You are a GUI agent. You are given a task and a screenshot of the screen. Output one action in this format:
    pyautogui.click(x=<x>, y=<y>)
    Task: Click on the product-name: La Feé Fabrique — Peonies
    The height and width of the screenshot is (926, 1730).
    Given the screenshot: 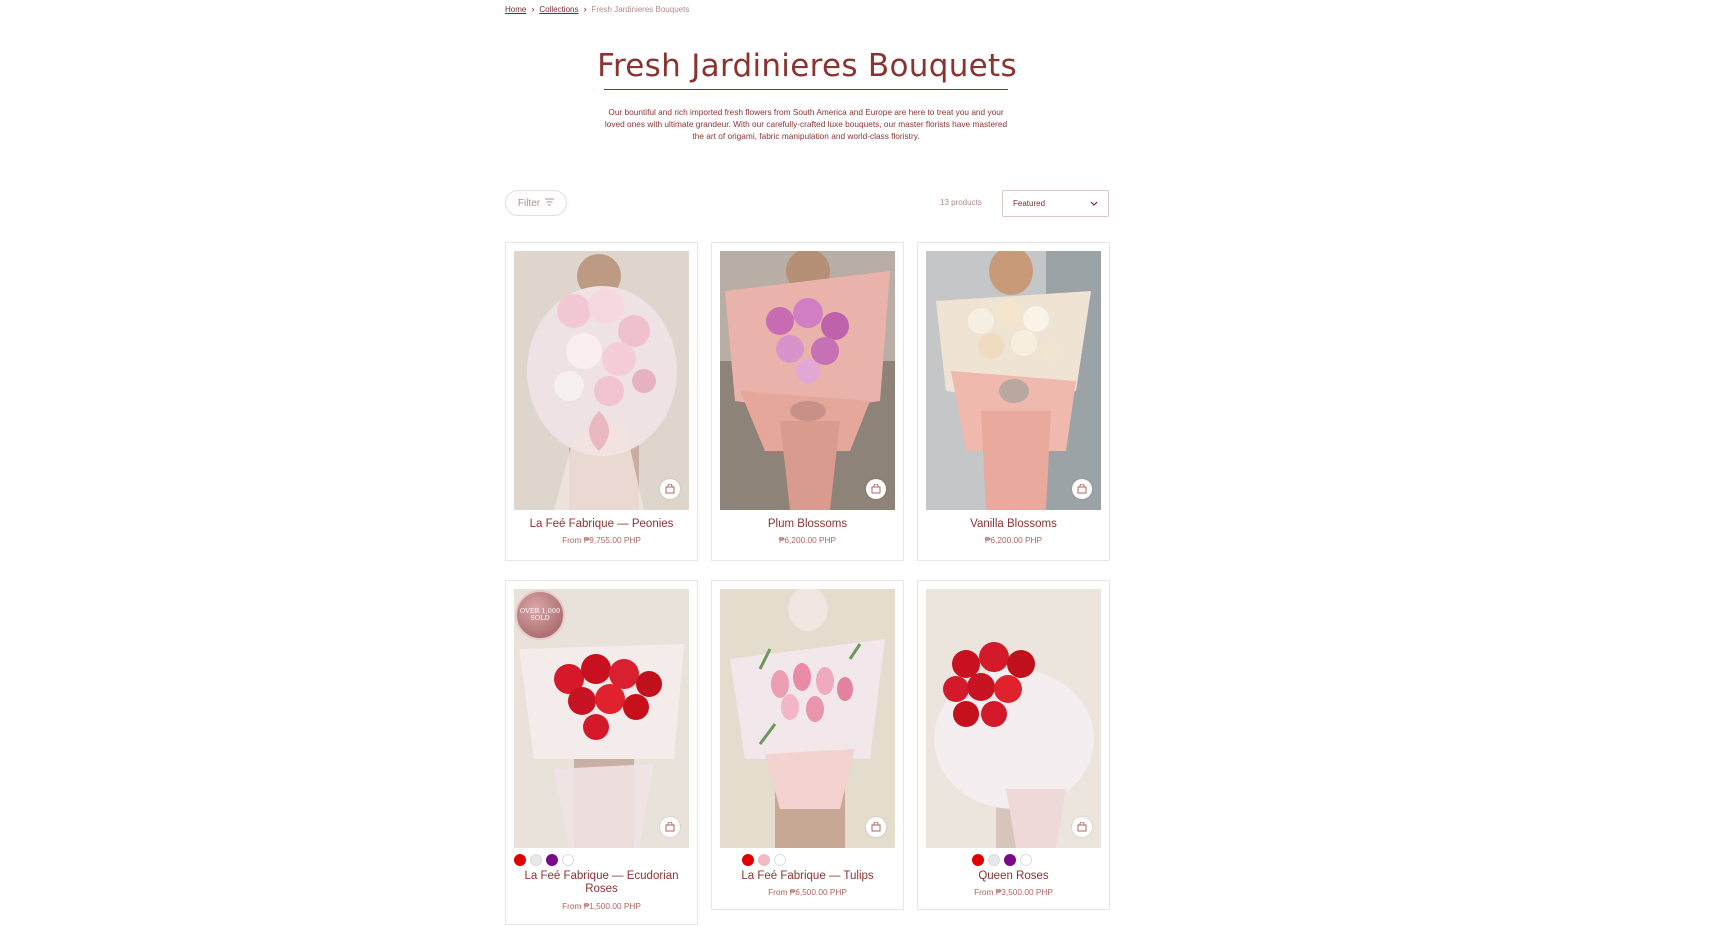 What is the action you would take?
    pyautogui.click(x=601, y=524)
    